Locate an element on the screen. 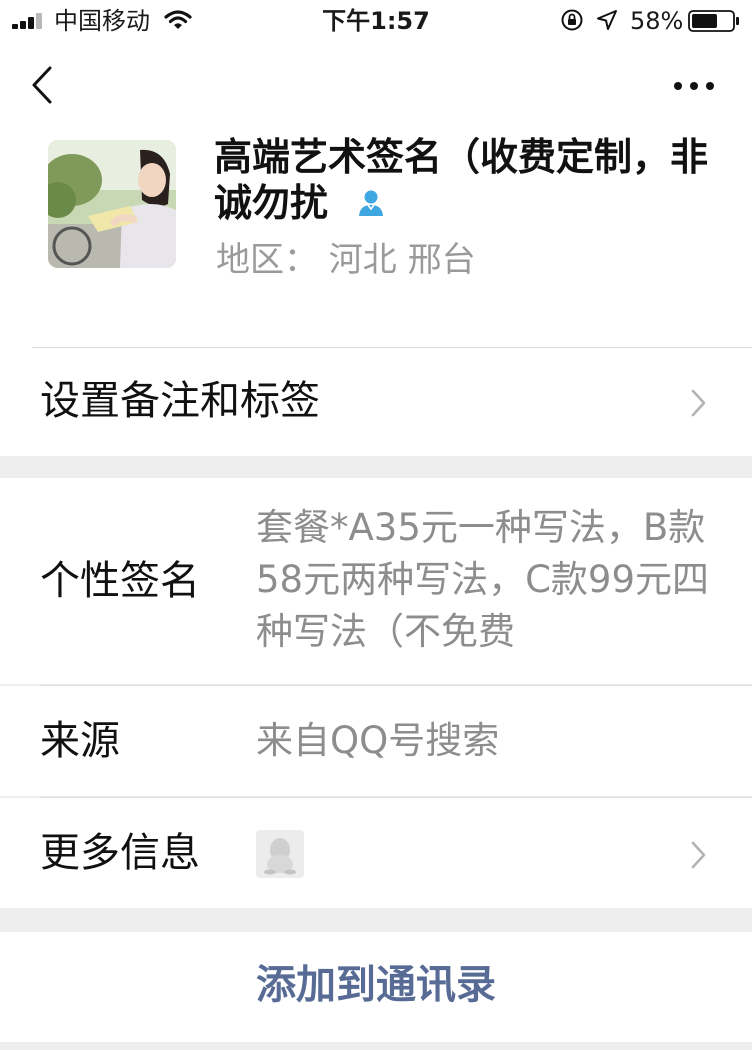 The height and width of the screenshot is (1050, 752). battery-icon is located at coordinates (713, 21).